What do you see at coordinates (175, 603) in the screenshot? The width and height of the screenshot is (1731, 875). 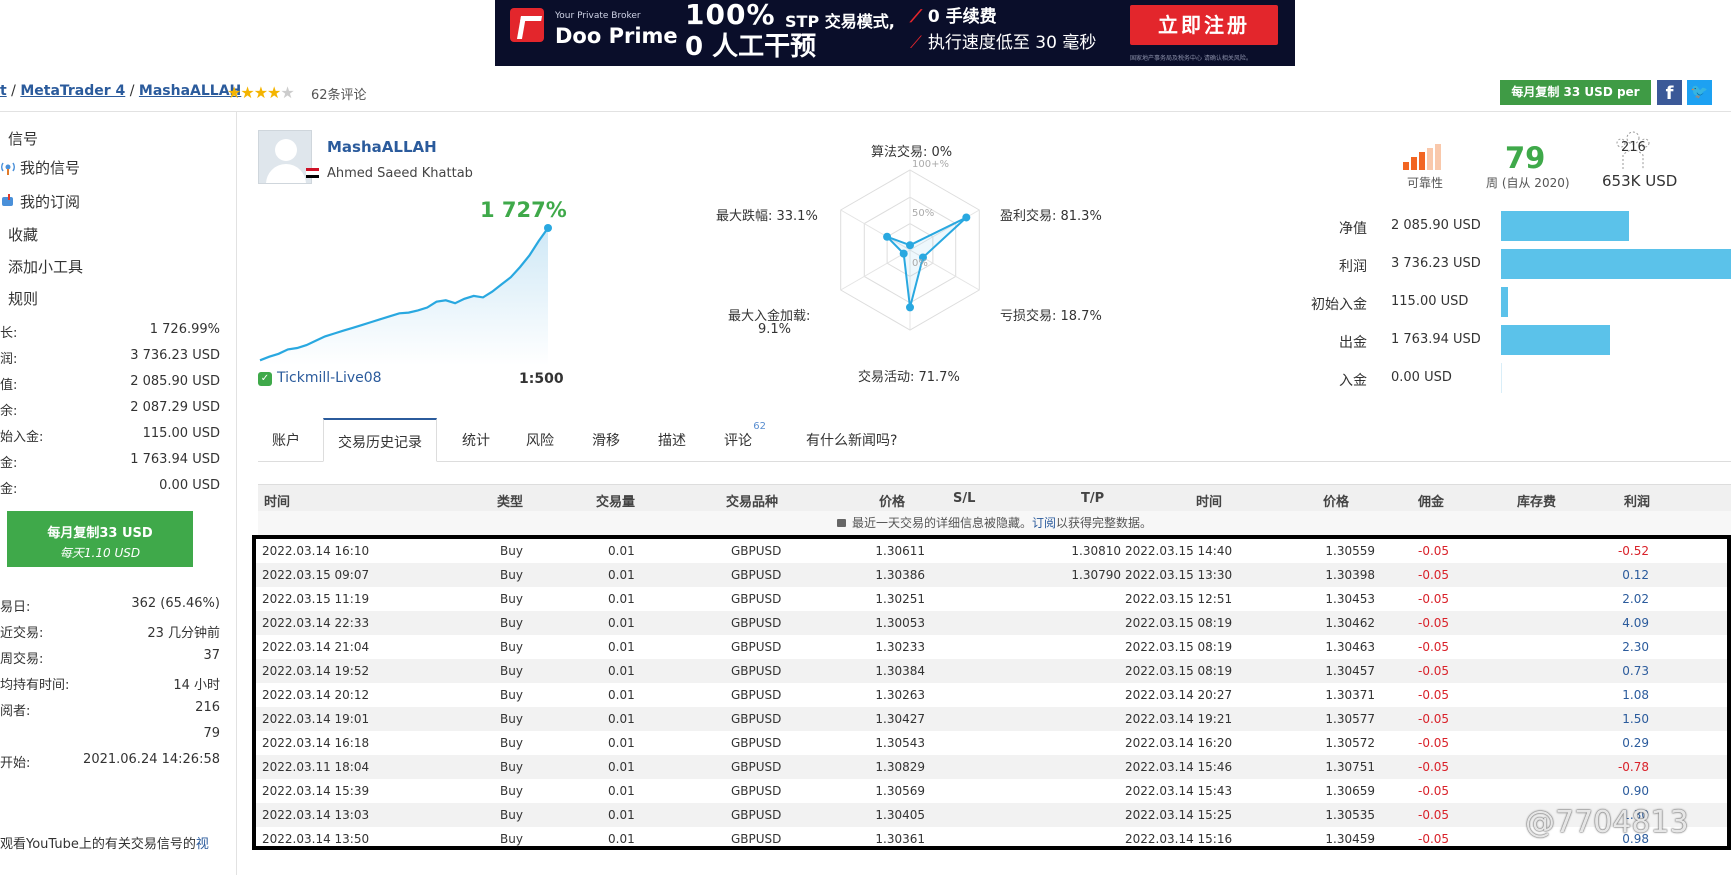 I see `stat-value: 362 (65.46%)` at bounding box center [175, 603].